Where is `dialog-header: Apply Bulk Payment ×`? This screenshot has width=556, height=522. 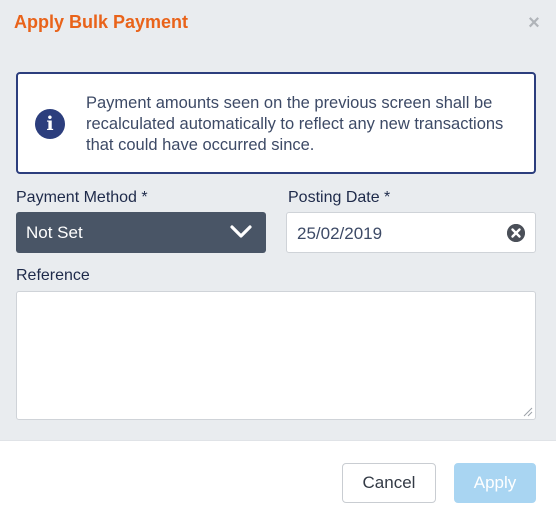 dialog-header: Apply Bulk Payment × is located at coordinates (278, 25).